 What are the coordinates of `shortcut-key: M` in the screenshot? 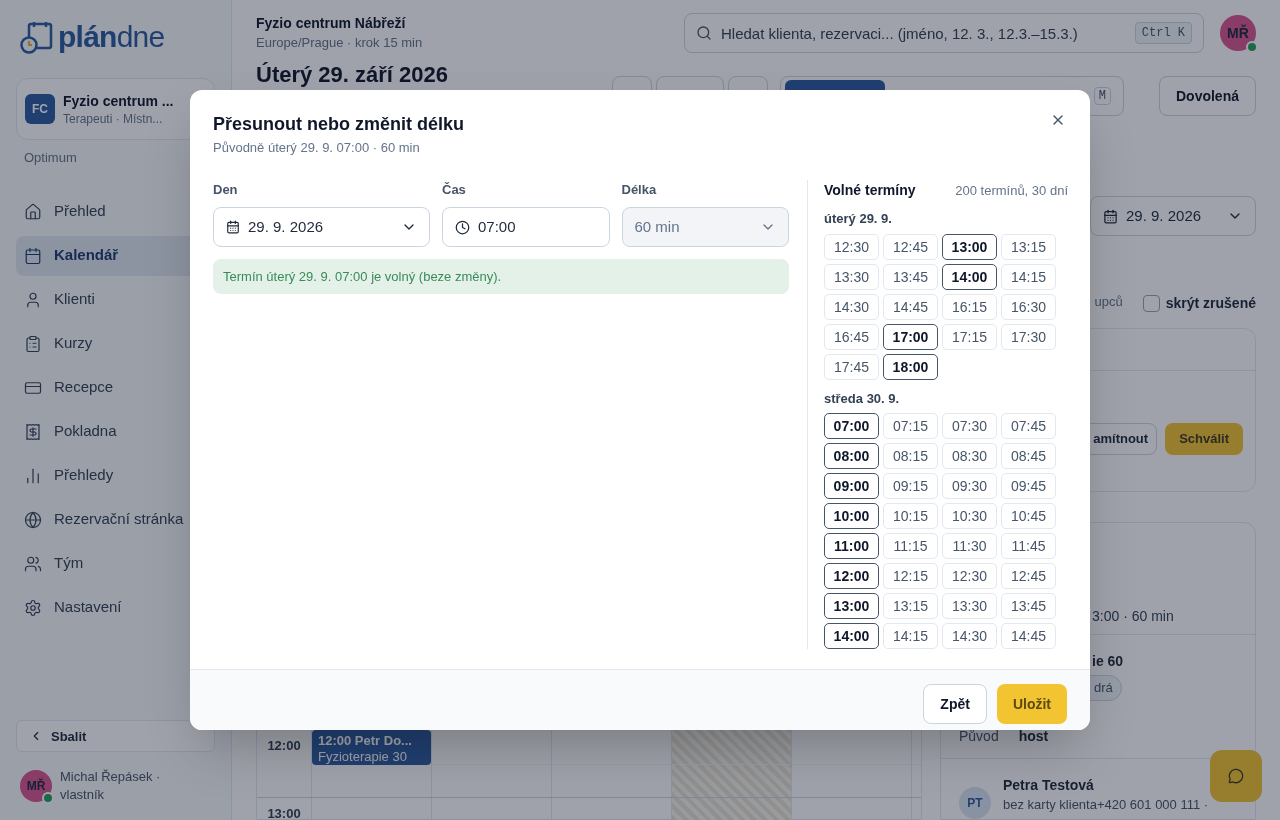 It's located at (1102, 96).